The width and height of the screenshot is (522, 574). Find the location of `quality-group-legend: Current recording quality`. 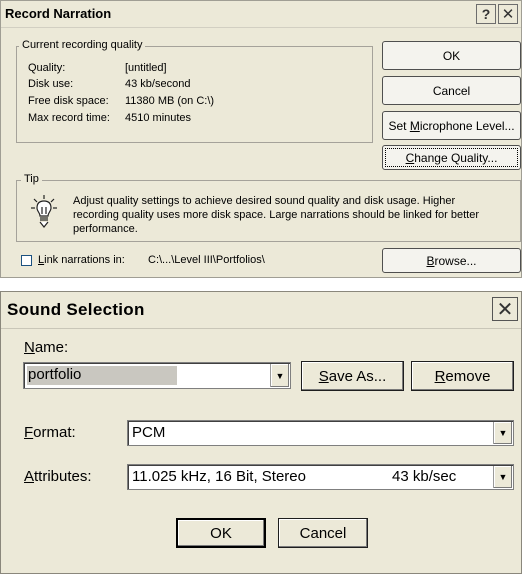

quality-group-legend: Current recording quality is located at coordinates (82, 45).